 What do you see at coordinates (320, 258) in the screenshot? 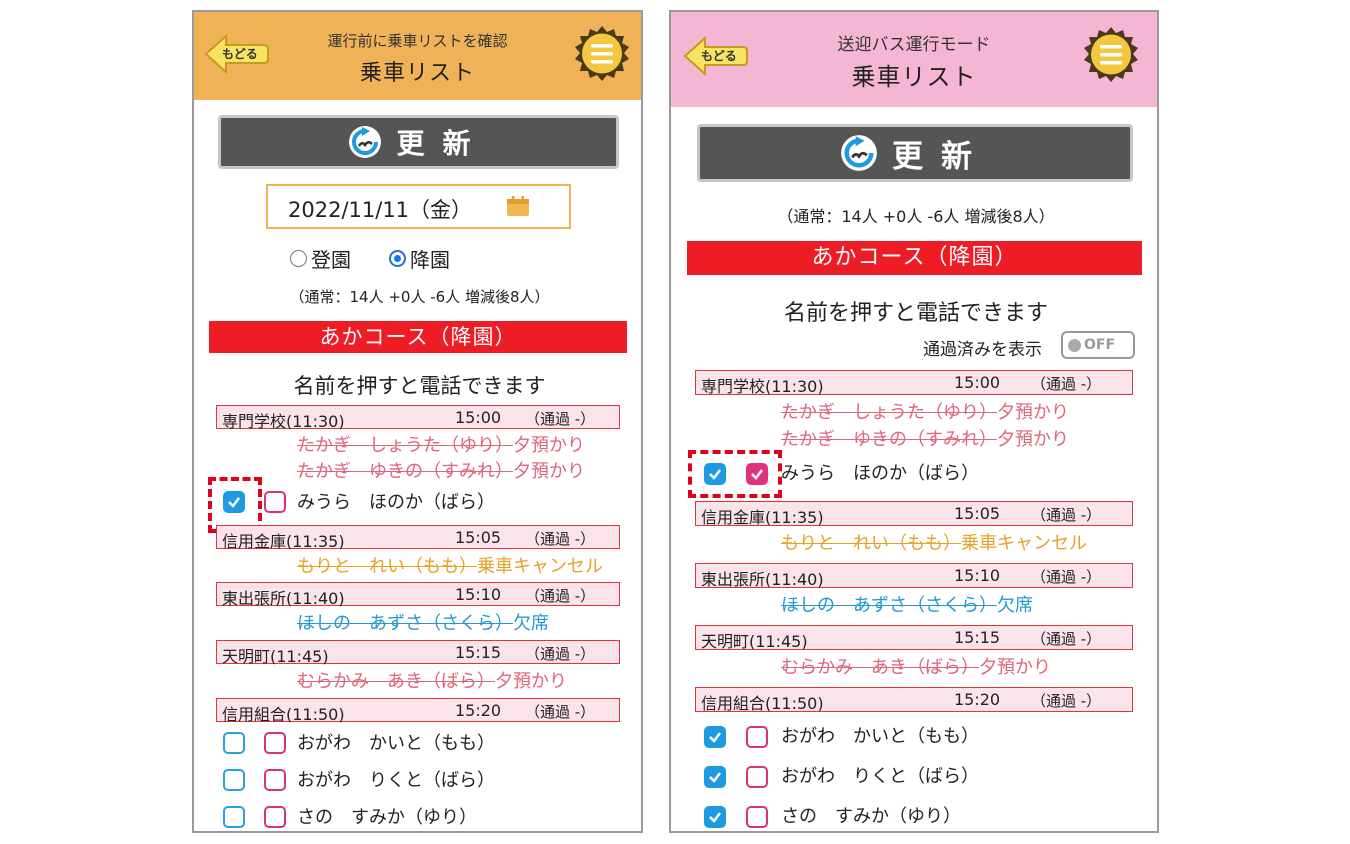
I see `radio-option-pickup: 登園` at bounding box center [320, 258].